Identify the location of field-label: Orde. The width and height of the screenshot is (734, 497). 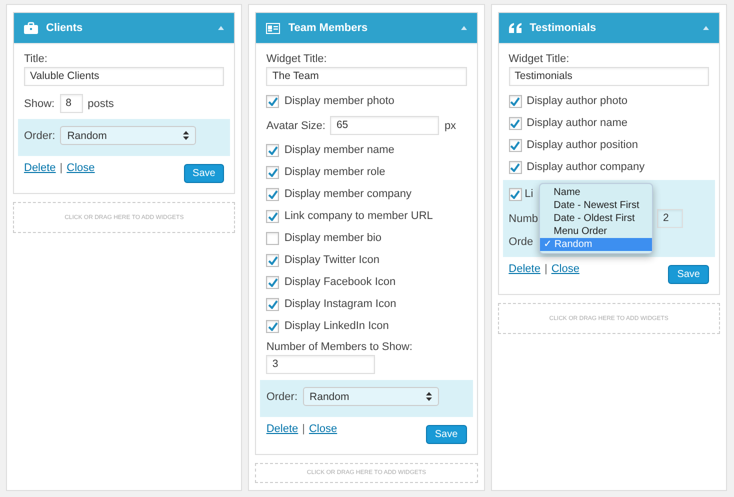
(521, 242).